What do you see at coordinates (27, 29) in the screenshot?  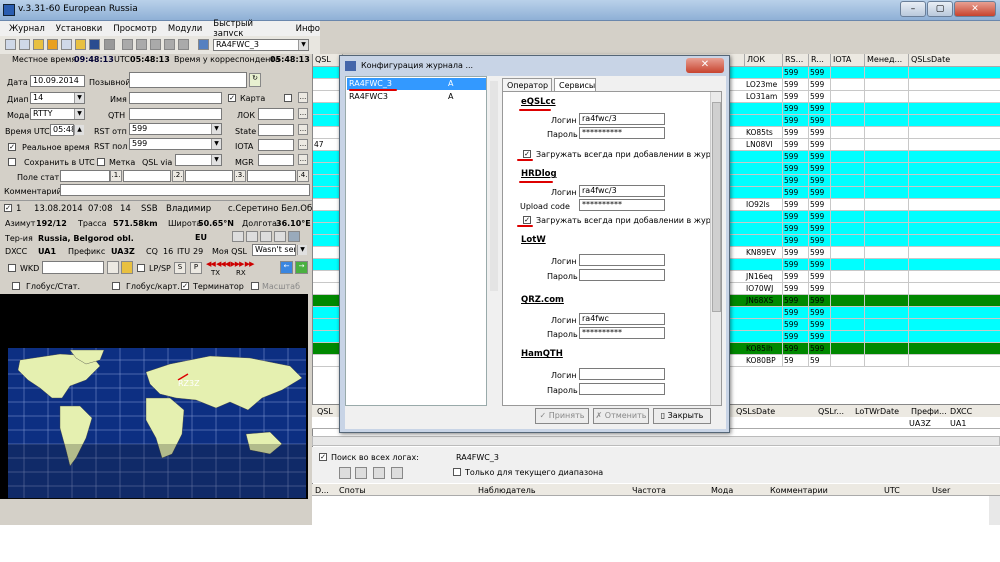 I see `menu-log: Журнал` at bounding box center [27, 29].